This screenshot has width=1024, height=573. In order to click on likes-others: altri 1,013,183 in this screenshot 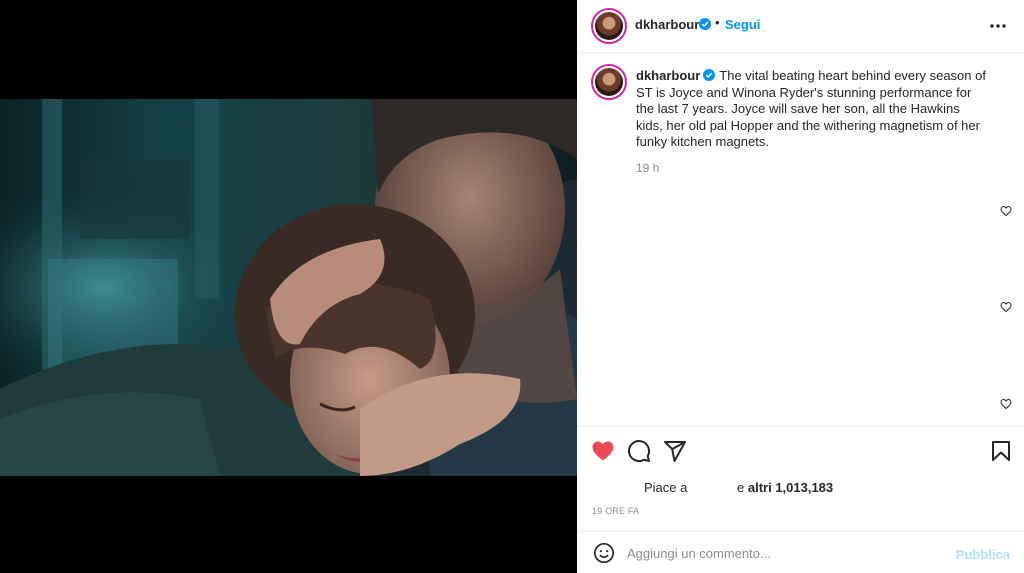, I will do `click(790, 487)`.